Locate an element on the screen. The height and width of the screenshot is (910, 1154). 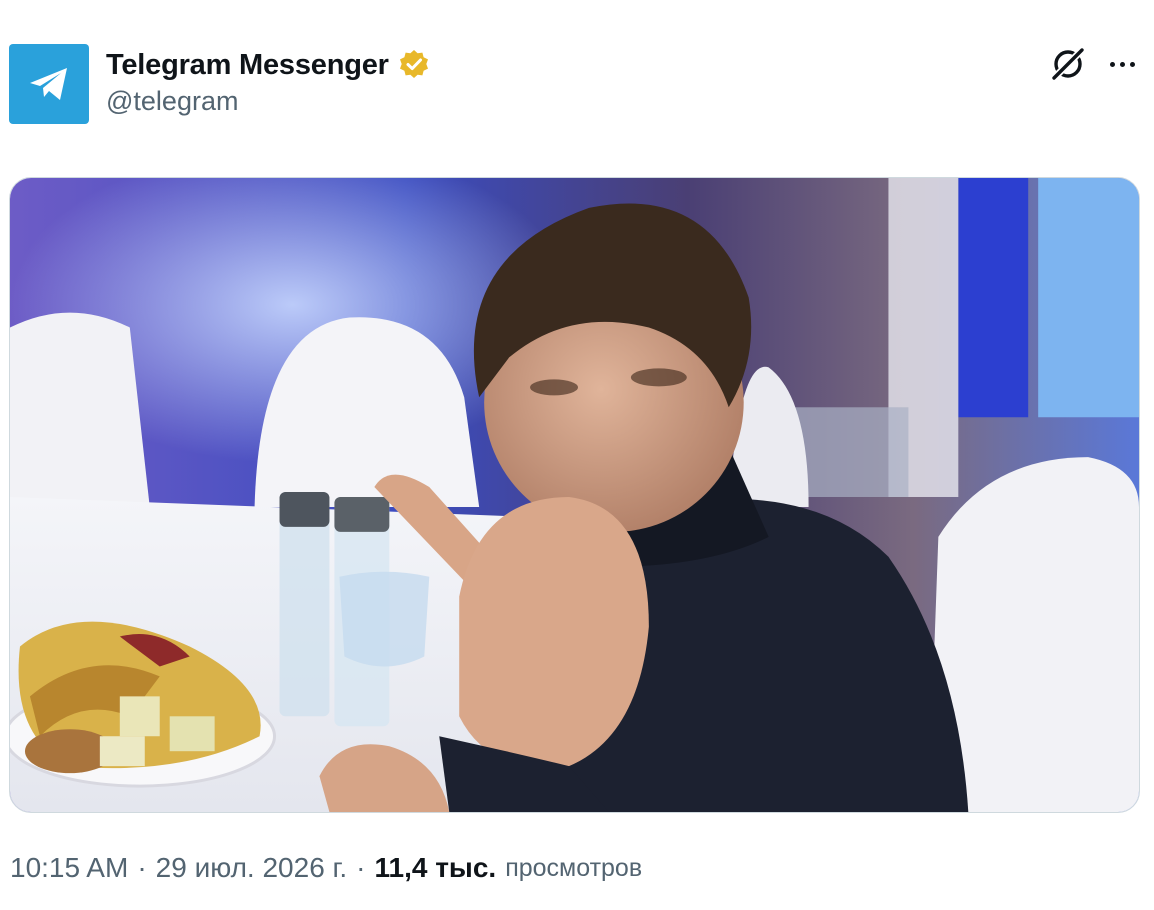
views-label: просмотров is located at coordinates (574, 867).